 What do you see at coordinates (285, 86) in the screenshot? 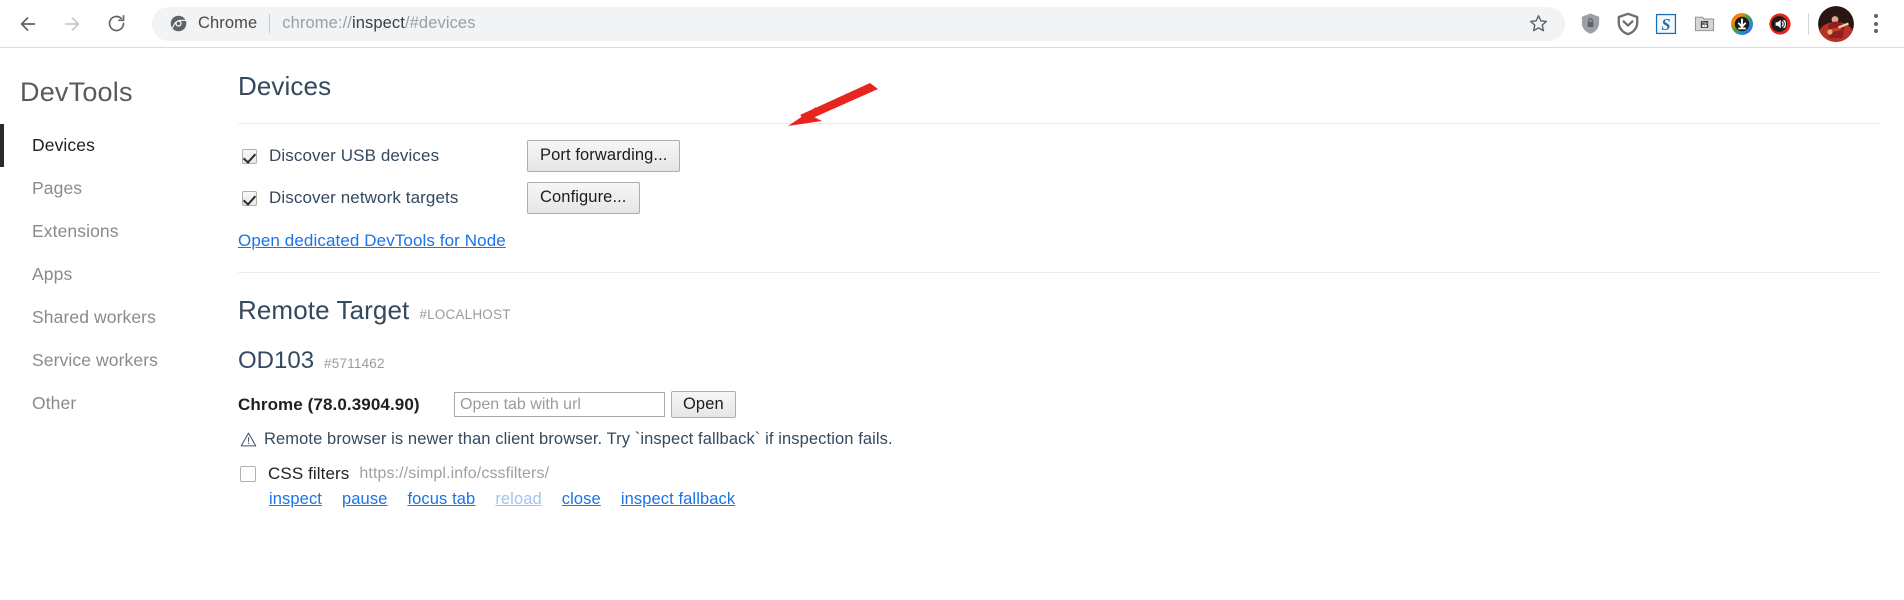
I see `page-title: Devices` at bounding box center [285, 86].